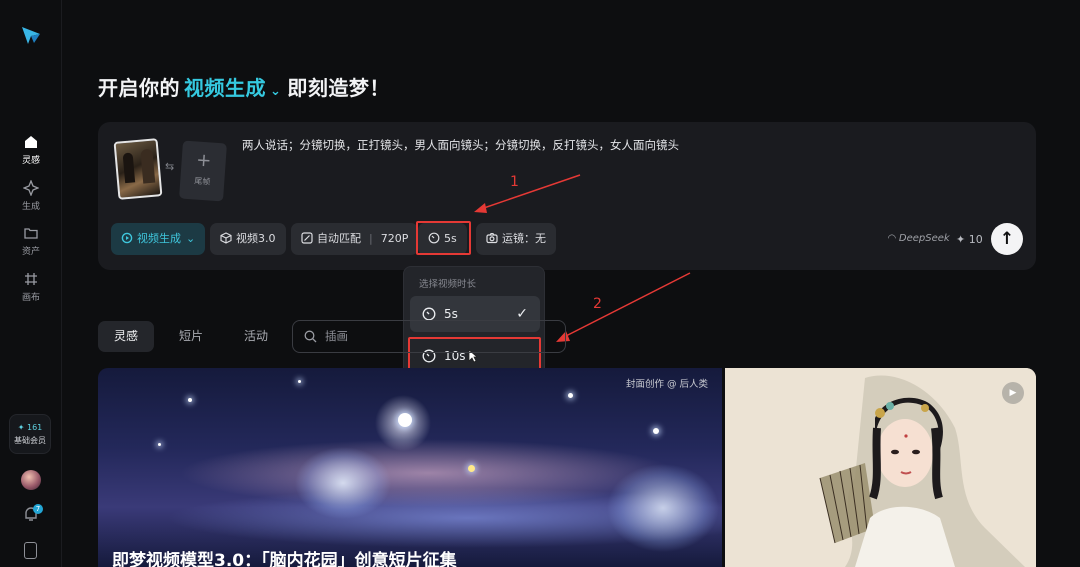 The height and width of the screenshot is (567, 1080). I want to click on ratio-resolution-selector: 自动匹配 | 720P, so click(355, 239).